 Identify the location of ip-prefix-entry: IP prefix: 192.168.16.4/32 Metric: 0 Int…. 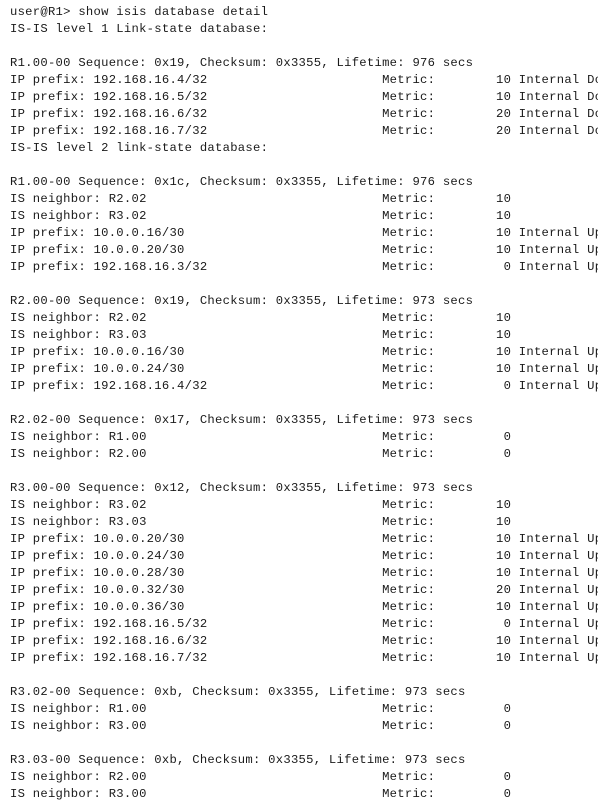
(304, 386).